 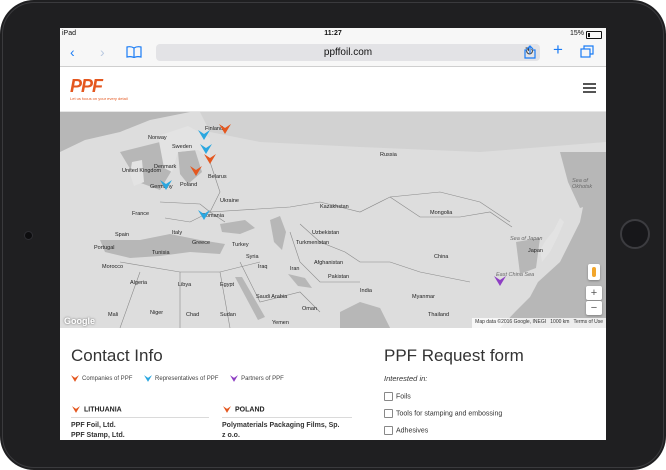 What do you see at coordinates (397, 396) in the screenshot?
I see `checkbox-foils: Foils` at bounding box center [397, 396].